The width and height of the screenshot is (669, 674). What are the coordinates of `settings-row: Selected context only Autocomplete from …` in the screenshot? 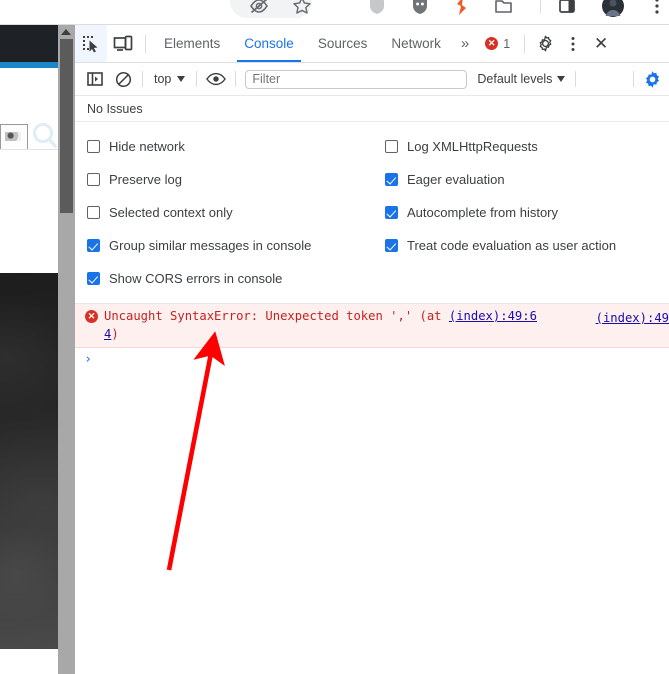 It's located at (372, 212).